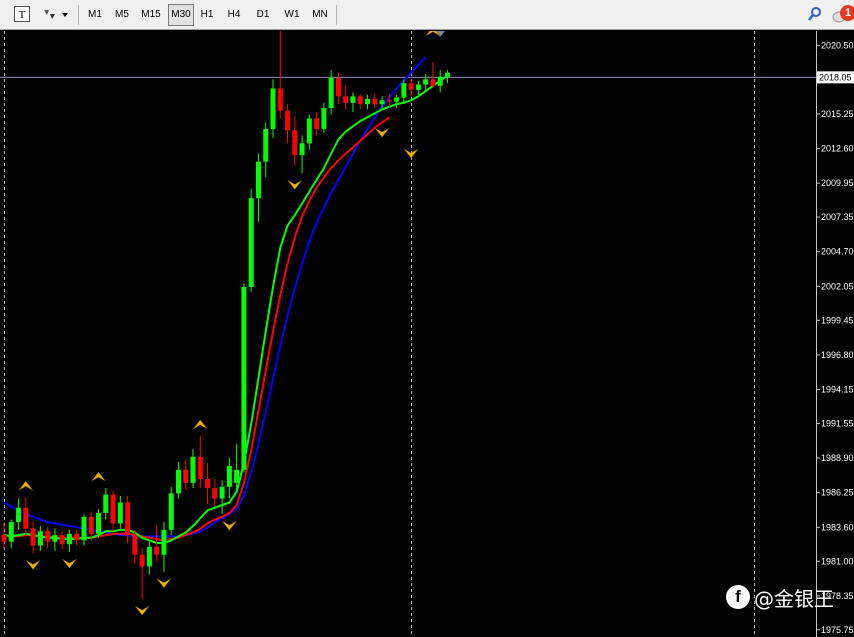 The height and width of the screenshot is (637, 854). Describe the element at coordinates (320, 15) in the screenshot. I see `timeframe-mn-button: MN` at that location.